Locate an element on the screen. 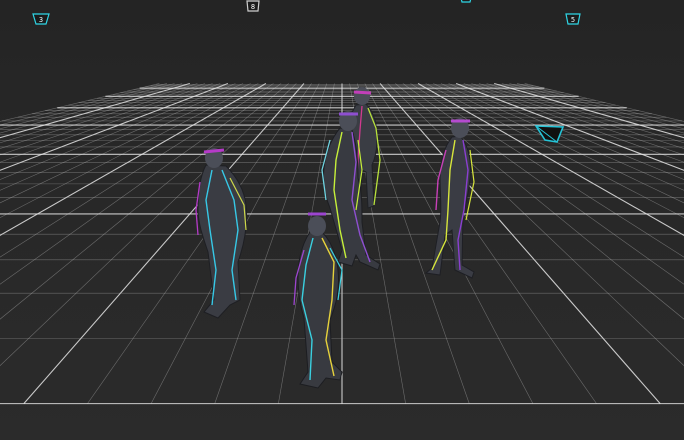 Image resolution: width=684 pixels, height=440 pixels. camera-icon is located at coordinates (466, 1).